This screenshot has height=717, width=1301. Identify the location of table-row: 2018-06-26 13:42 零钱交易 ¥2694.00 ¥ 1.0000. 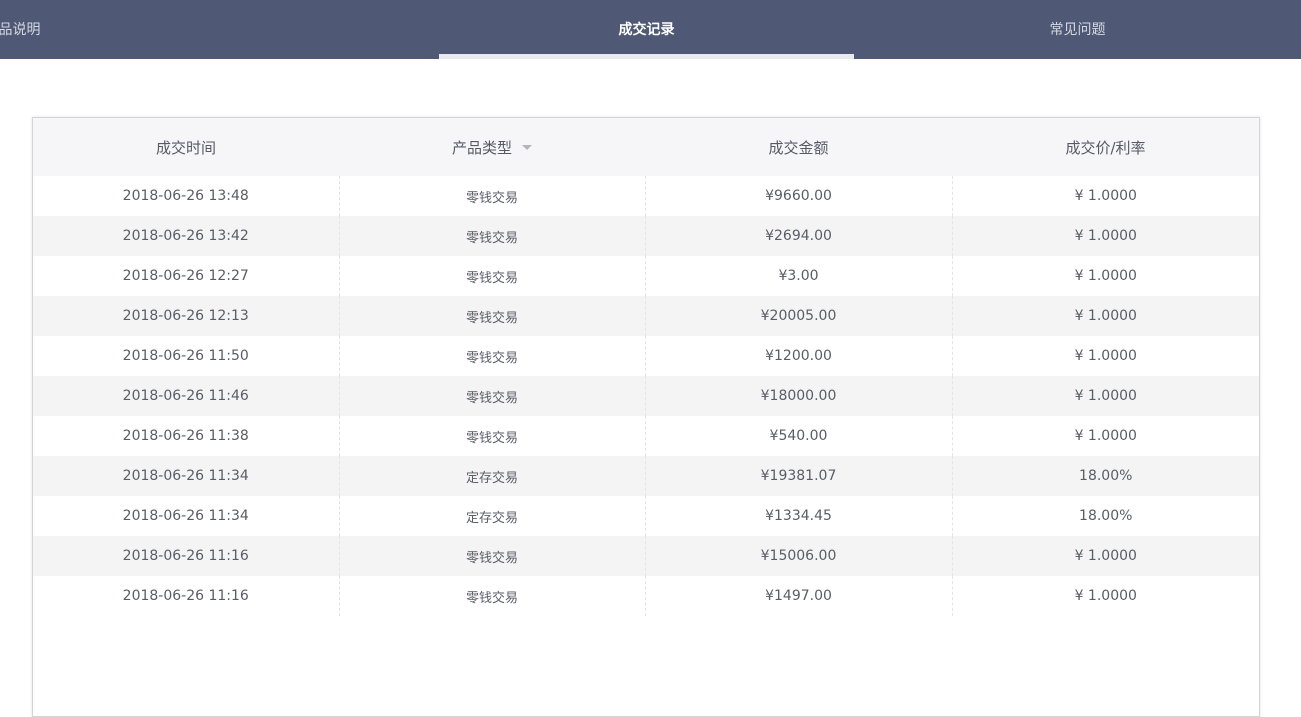
(646, 236).